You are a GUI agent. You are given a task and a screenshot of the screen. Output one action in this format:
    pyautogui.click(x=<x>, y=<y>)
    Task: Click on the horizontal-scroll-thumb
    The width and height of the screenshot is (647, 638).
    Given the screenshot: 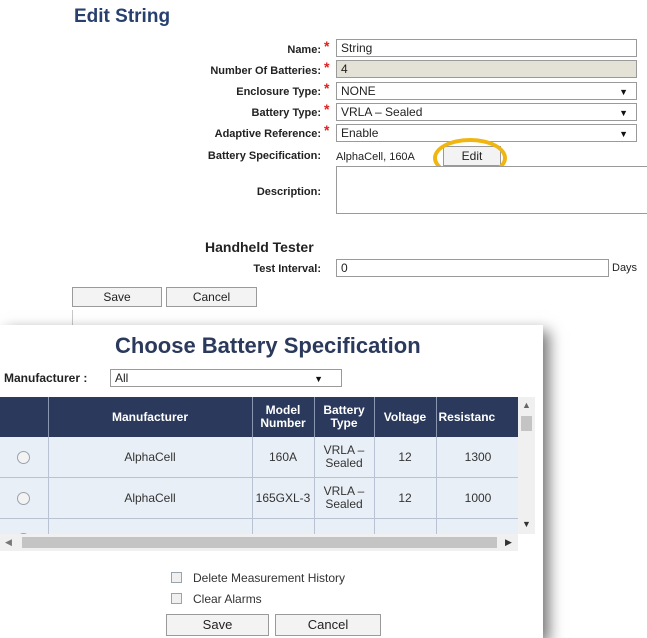 What is the action you would take?
    pyautogui.click(x=259, y=542)
    